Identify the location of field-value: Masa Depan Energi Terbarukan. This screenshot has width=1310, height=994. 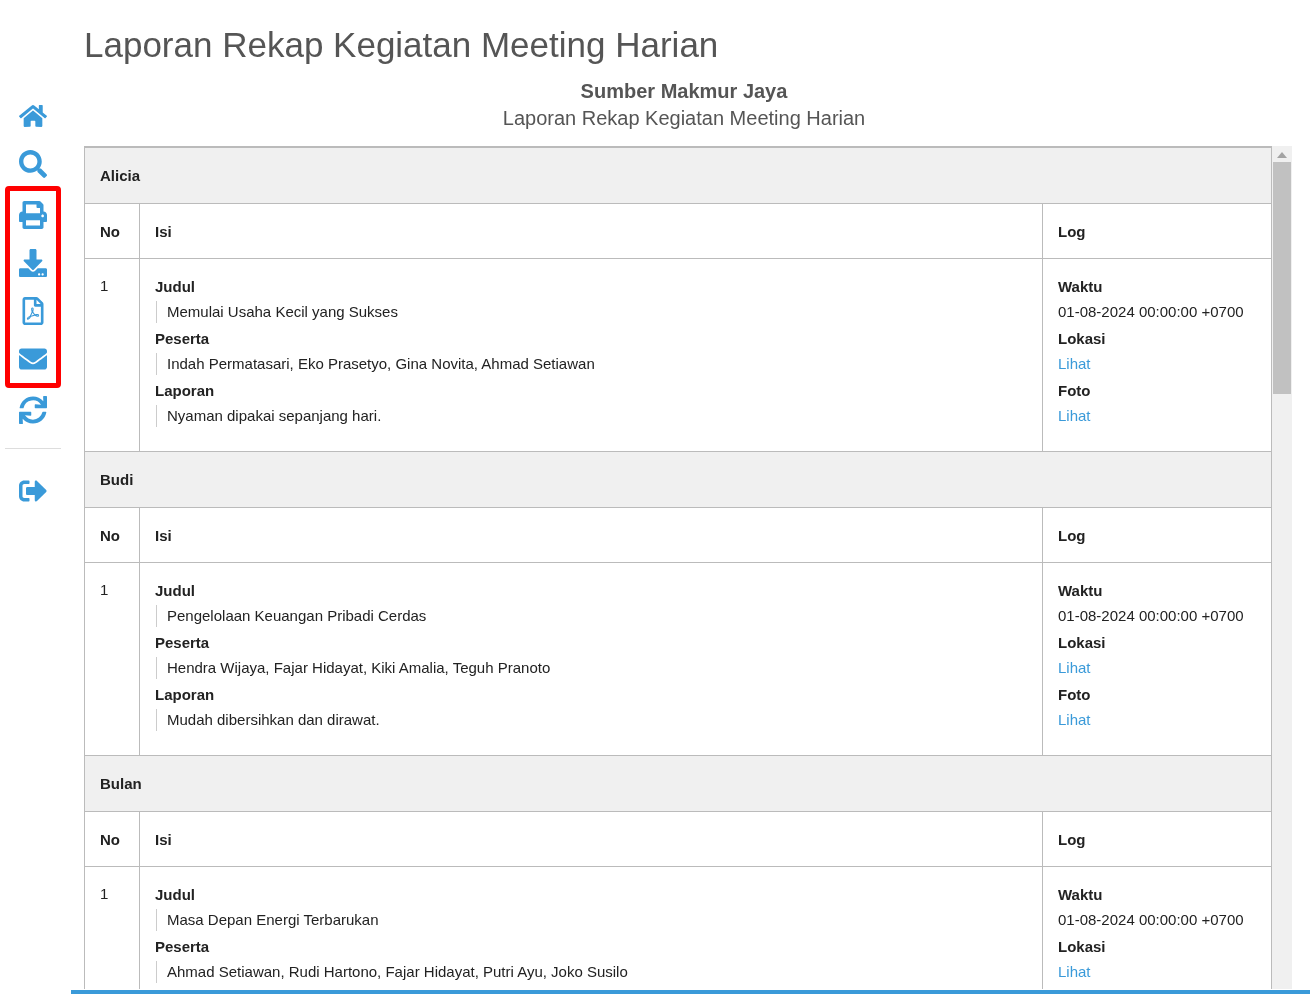
(591, 920).